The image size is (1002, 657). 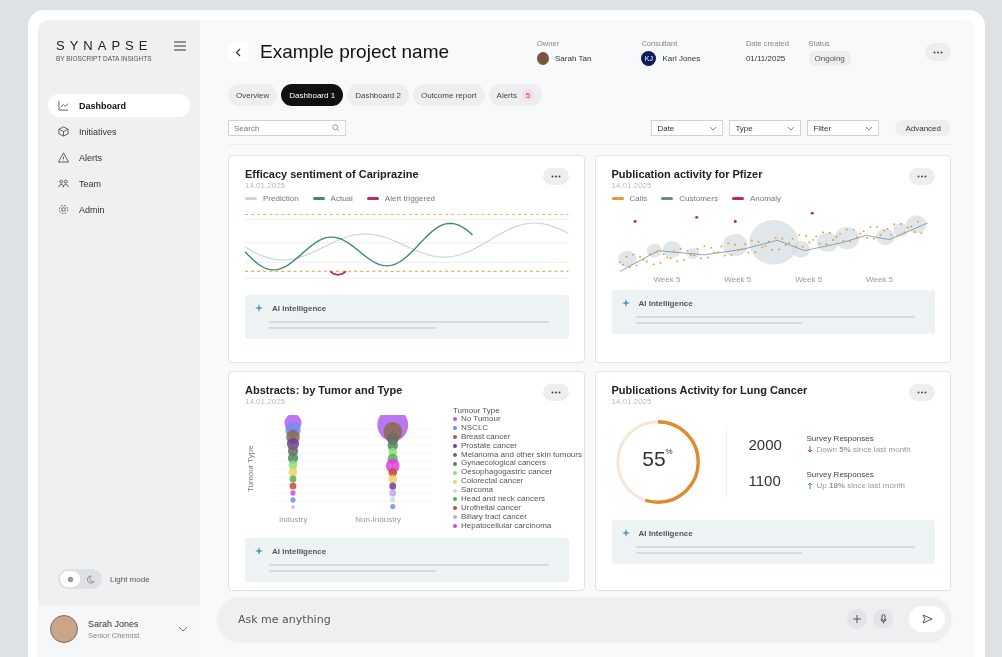 I want to click on legend-label: Hepatocellular carcinoma, so click(x=506, y=526).